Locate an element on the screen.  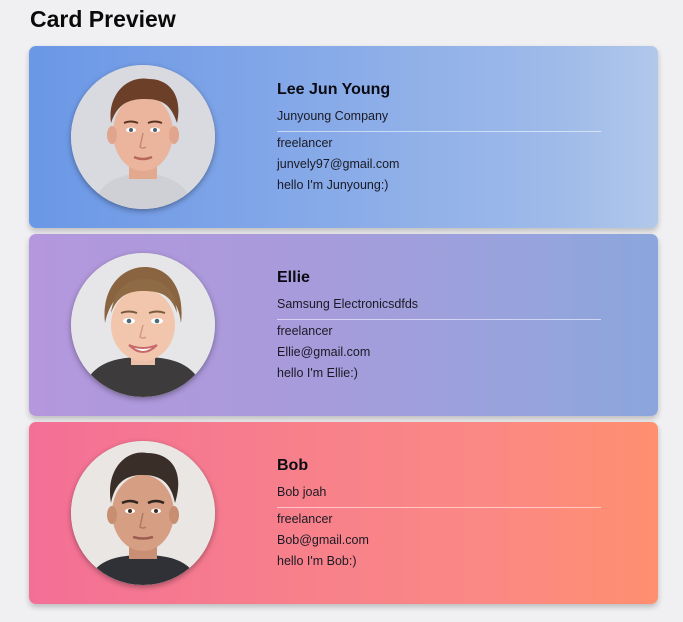
card-company: Bob joah is located at coordinates (302, 492).